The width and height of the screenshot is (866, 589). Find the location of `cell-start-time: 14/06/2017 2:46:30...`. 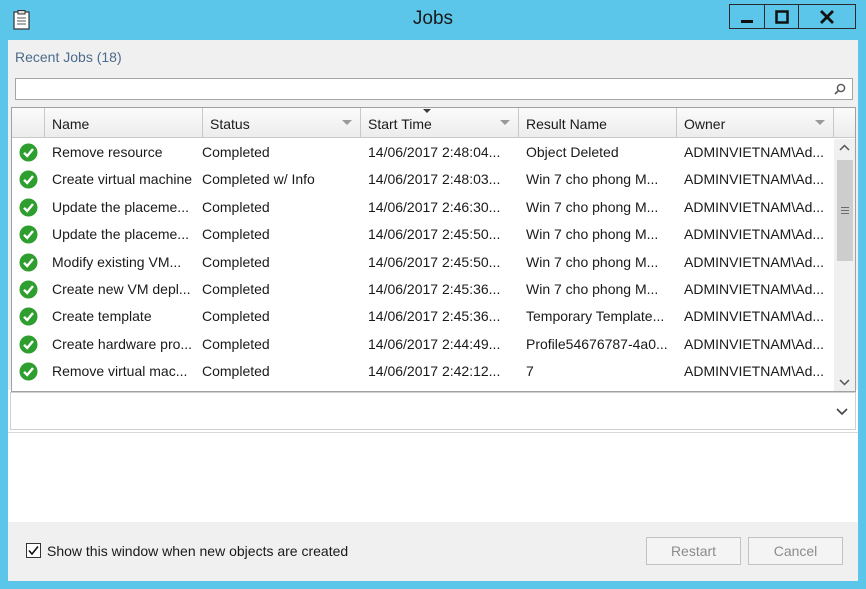

cell-start-time: 14/06/2017 2:46:30... is located at coordinates (434, 206).